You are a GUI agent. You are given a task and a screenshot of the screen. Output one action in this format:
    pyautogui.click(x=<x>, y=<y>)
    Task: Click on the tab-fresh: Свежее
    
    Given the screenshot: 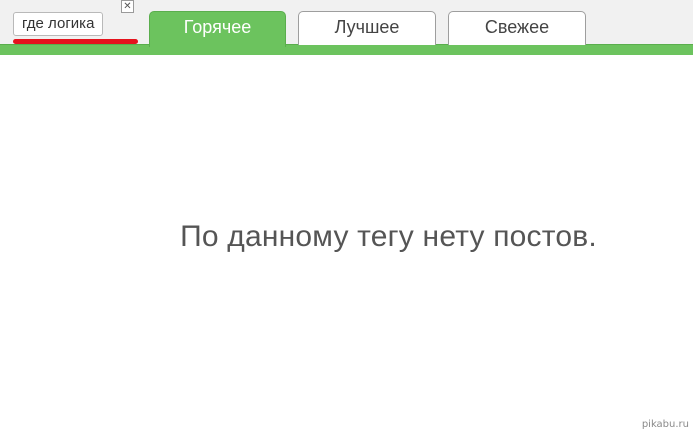 What is the action you would take?
    pyautogui.click(x=517, y=28)
    